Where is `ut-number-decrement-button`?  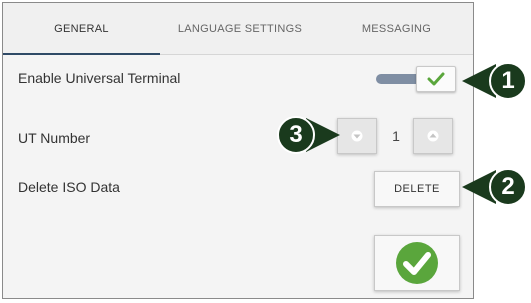 ut-number-decrement-button is located at coordinates (357, 136).